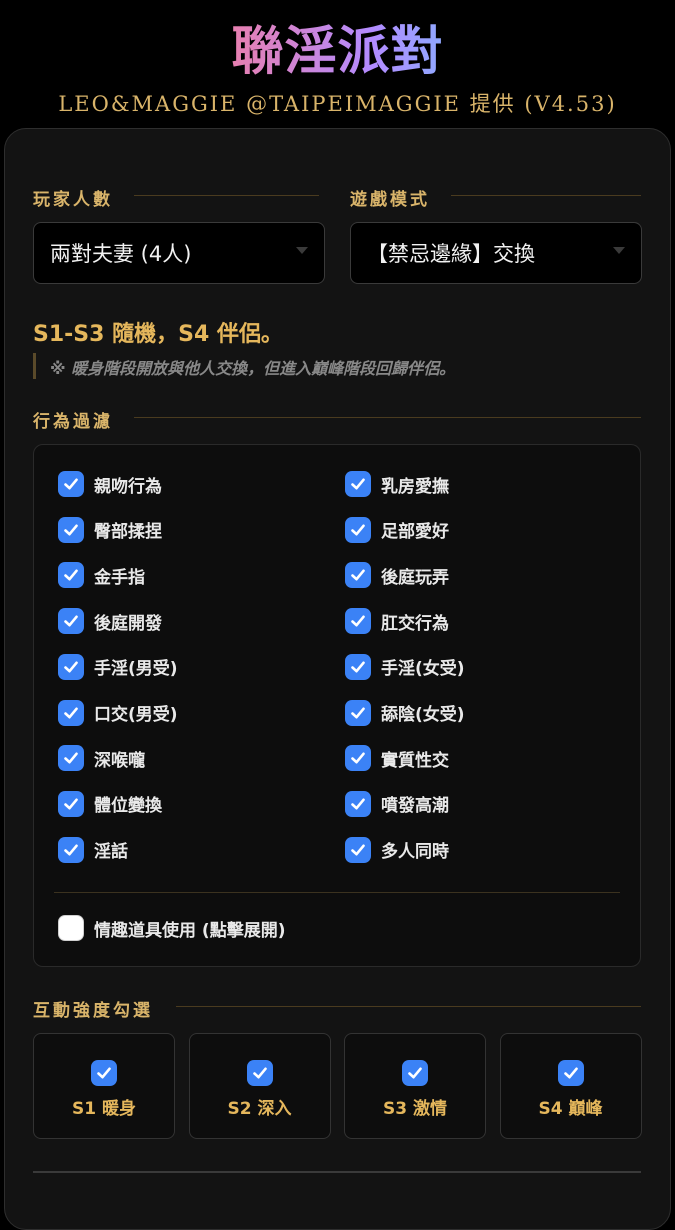 The image size is (675, 1230). I want to click on stage-card: S3 激情, so click(415, 1086).